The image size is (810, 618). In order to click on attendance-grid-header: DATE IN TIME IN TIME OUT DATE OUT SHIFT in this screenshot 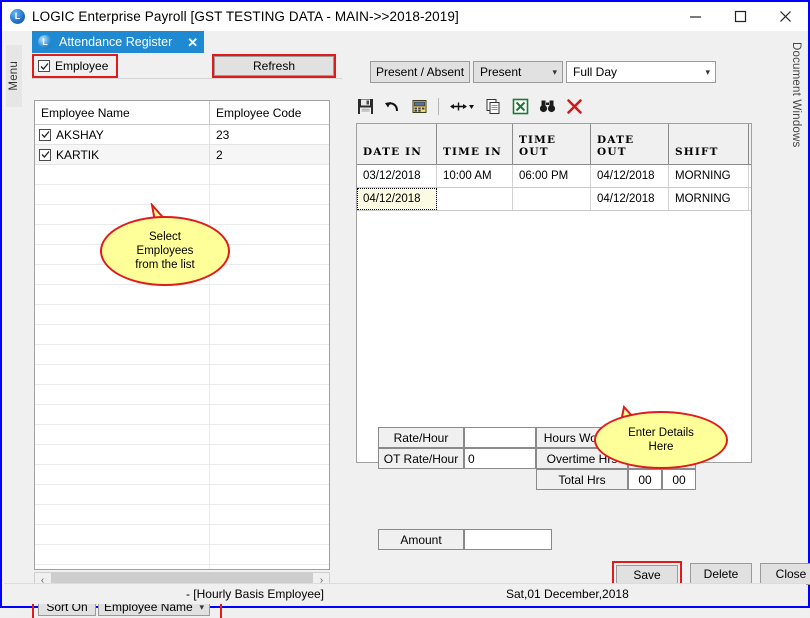, I will do `click(554, 144)`.